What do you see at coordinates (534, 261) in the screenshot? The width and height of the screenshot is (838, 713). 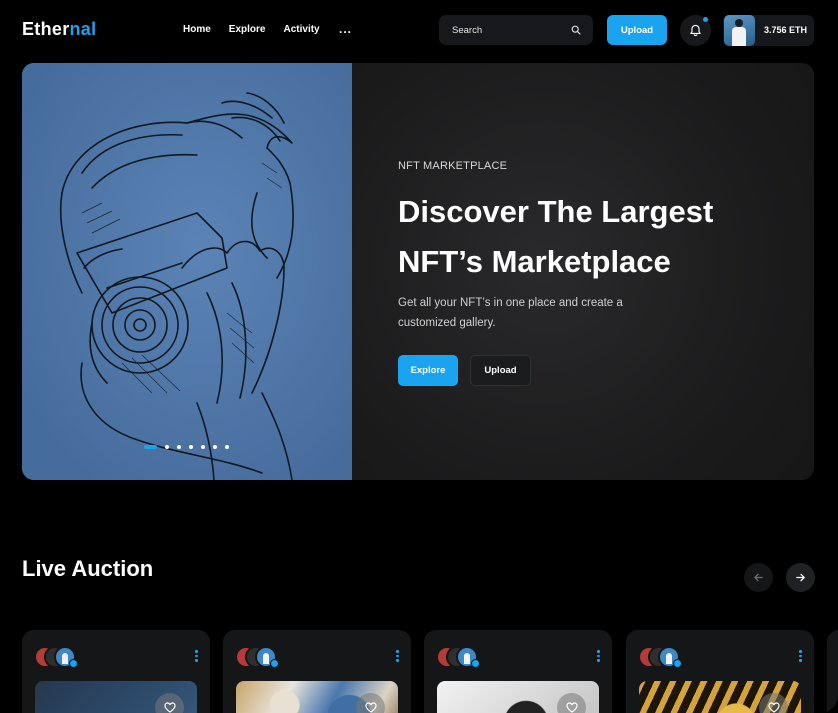 I see `hero-title-line2: NFT’s Marketplace` at bounding box center [534, 261].